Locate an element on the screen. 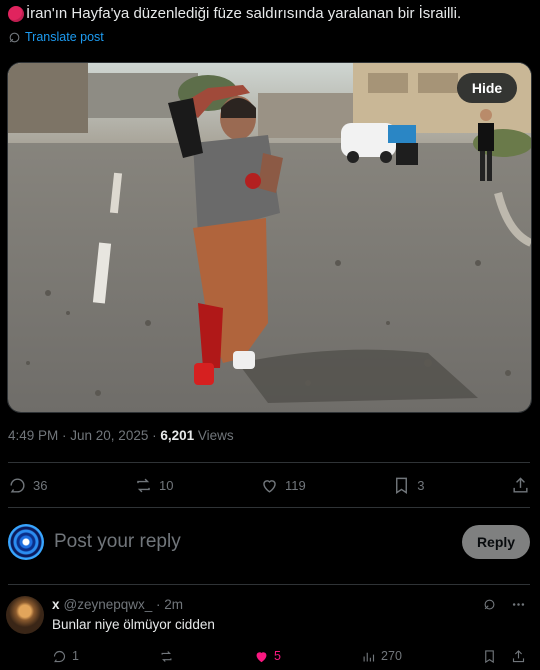 This screenshot has height=670, width=540. bookmark-action: 3 is located at coordinates (408, 485).